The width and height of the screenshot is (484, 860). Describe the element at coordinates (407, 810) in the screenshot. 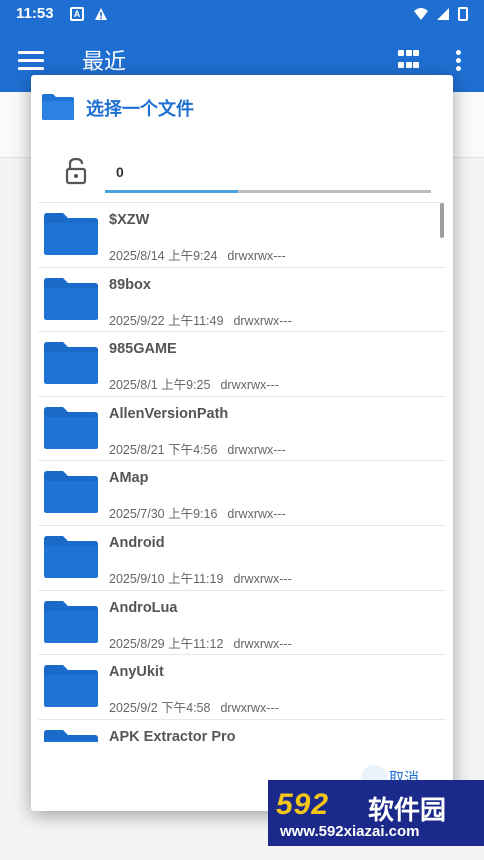

I see `watermark-brand: 软件园` at that location.